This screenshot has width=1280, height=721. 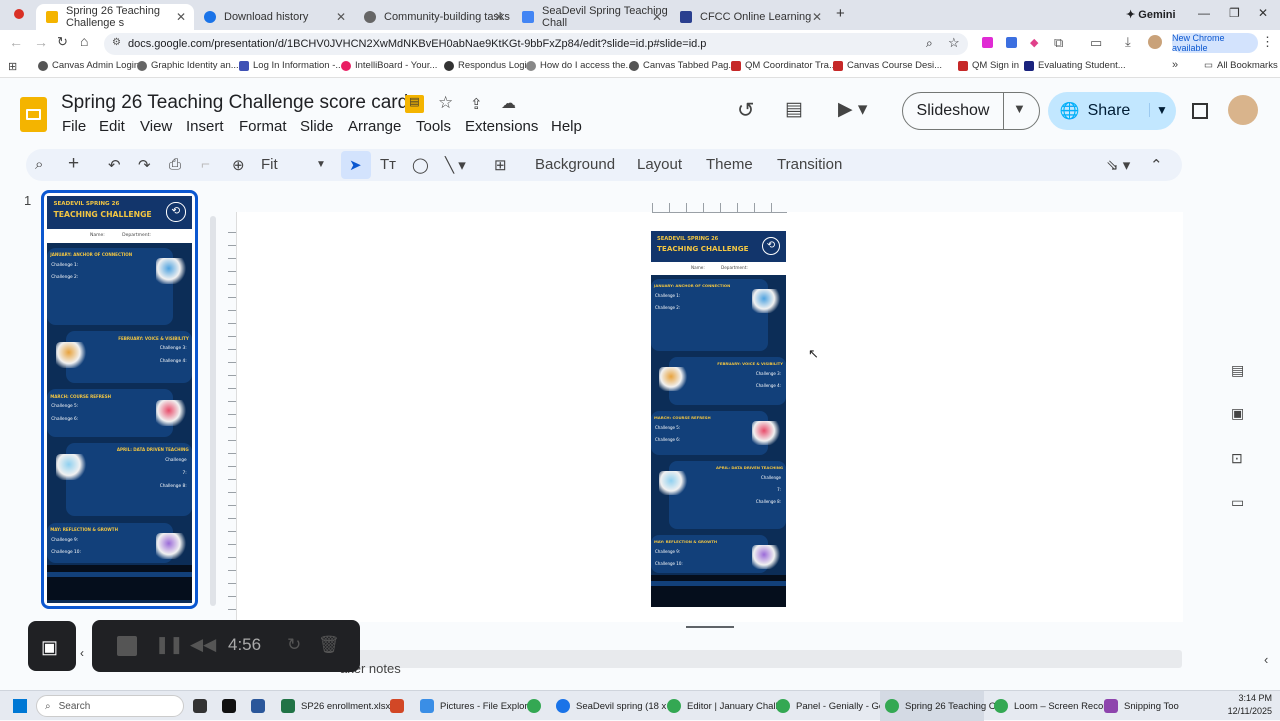 I want to click on new-slide-icon: +, so click(x=73, y=164).